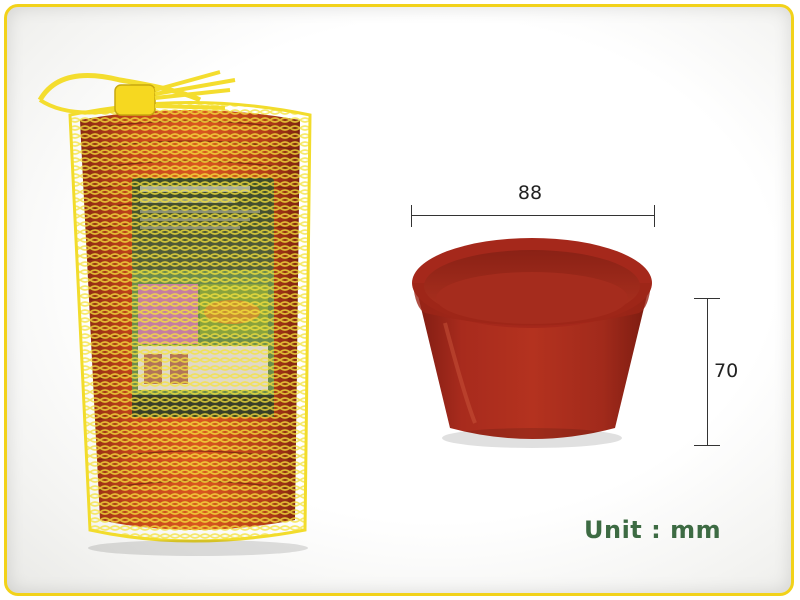 The width and height of the screenshot is (800, 600). What do you see at coordinates (726, 371) in the screenshot?
I see `height-dimension-label: 70` at bounding box center [726, 371].